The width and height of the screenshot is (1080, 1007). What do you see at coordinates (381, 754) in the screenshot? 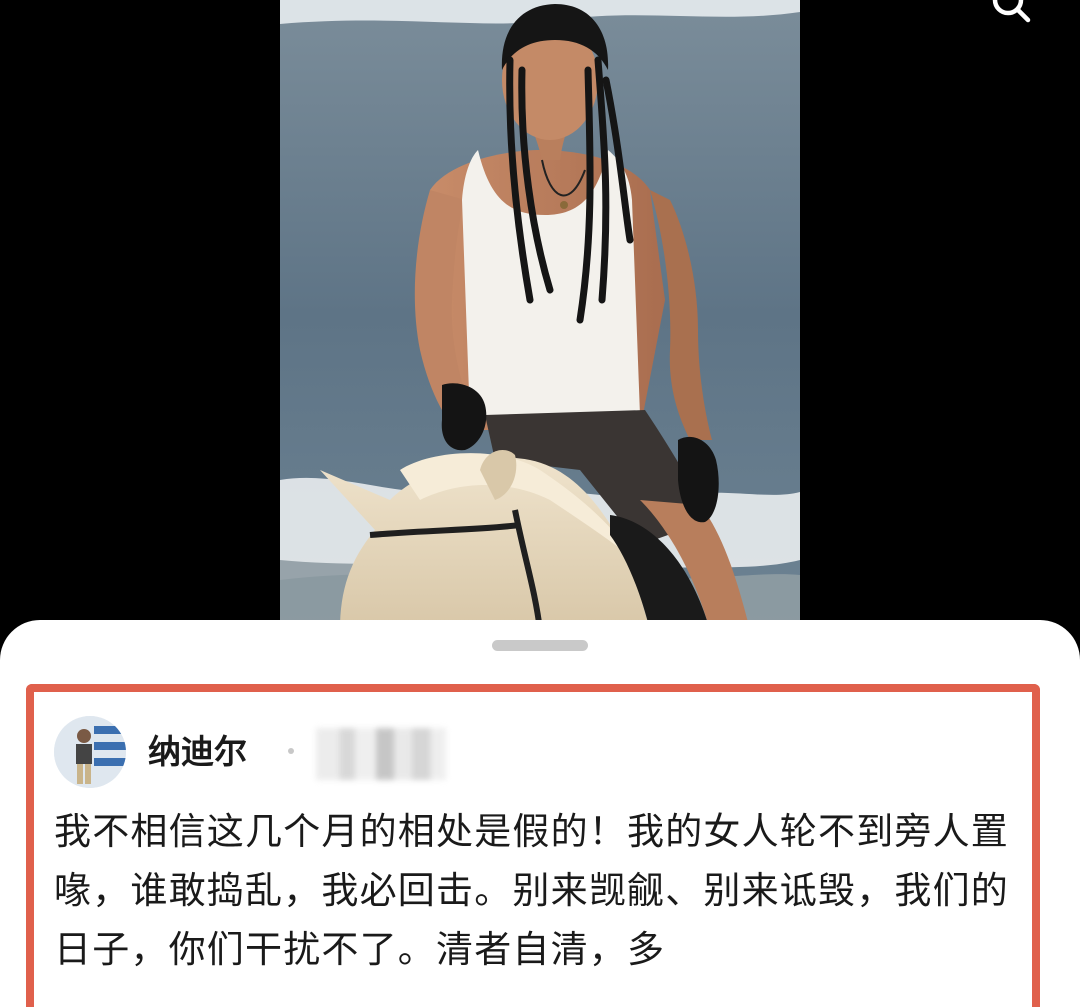
I see `blurred-metadata` at bounding box center [381, 754].